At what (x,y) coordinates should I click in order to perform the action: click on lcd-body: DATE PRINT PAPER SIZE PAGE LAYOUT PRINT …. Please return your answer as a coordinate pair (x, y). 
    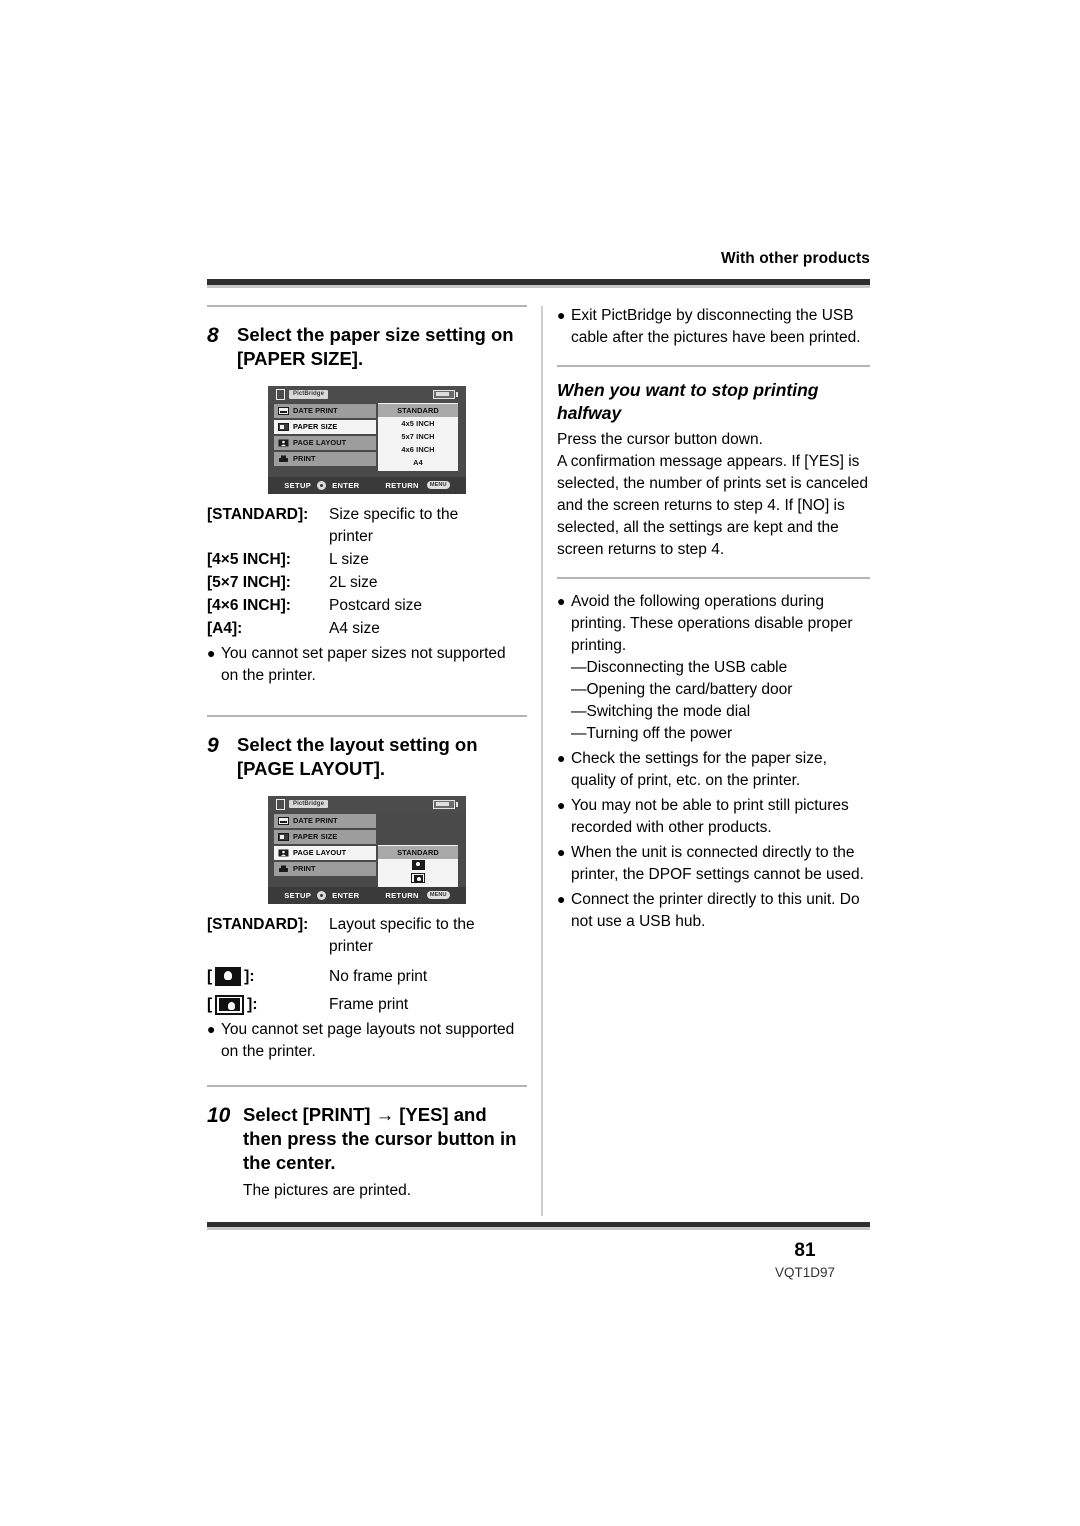
    Looking at the image, I should click on (367, 850).